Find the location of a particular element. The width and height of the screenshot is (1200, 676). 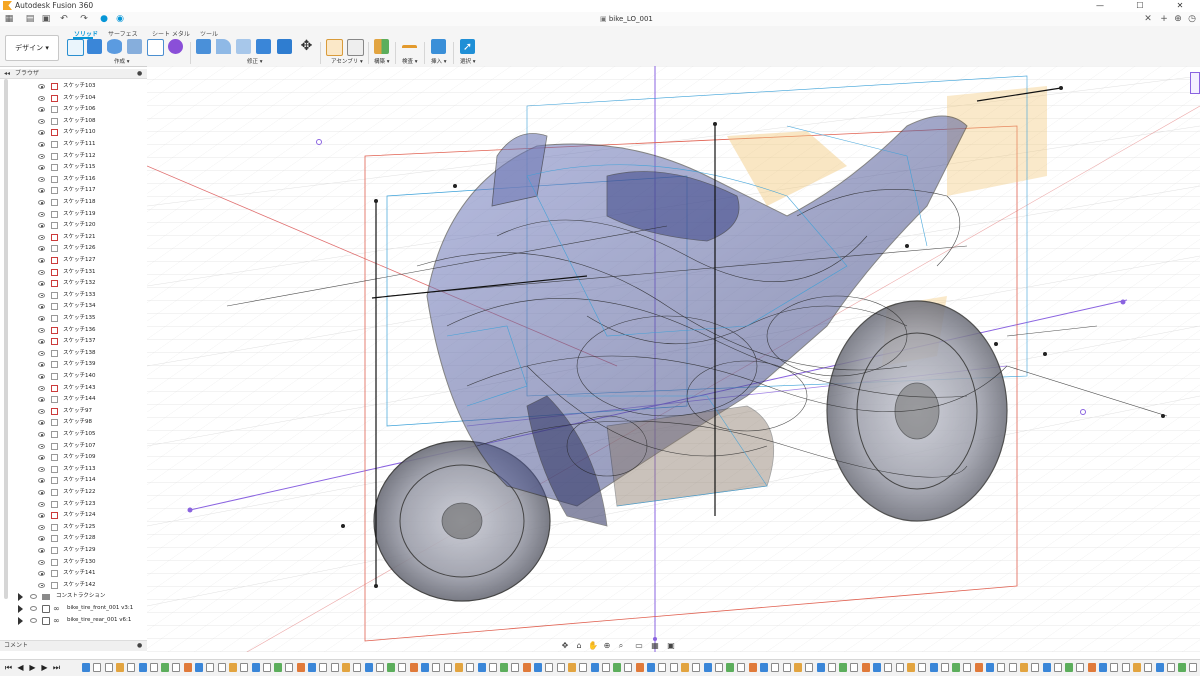

fillet-icon is located at coordinates (223, 46).